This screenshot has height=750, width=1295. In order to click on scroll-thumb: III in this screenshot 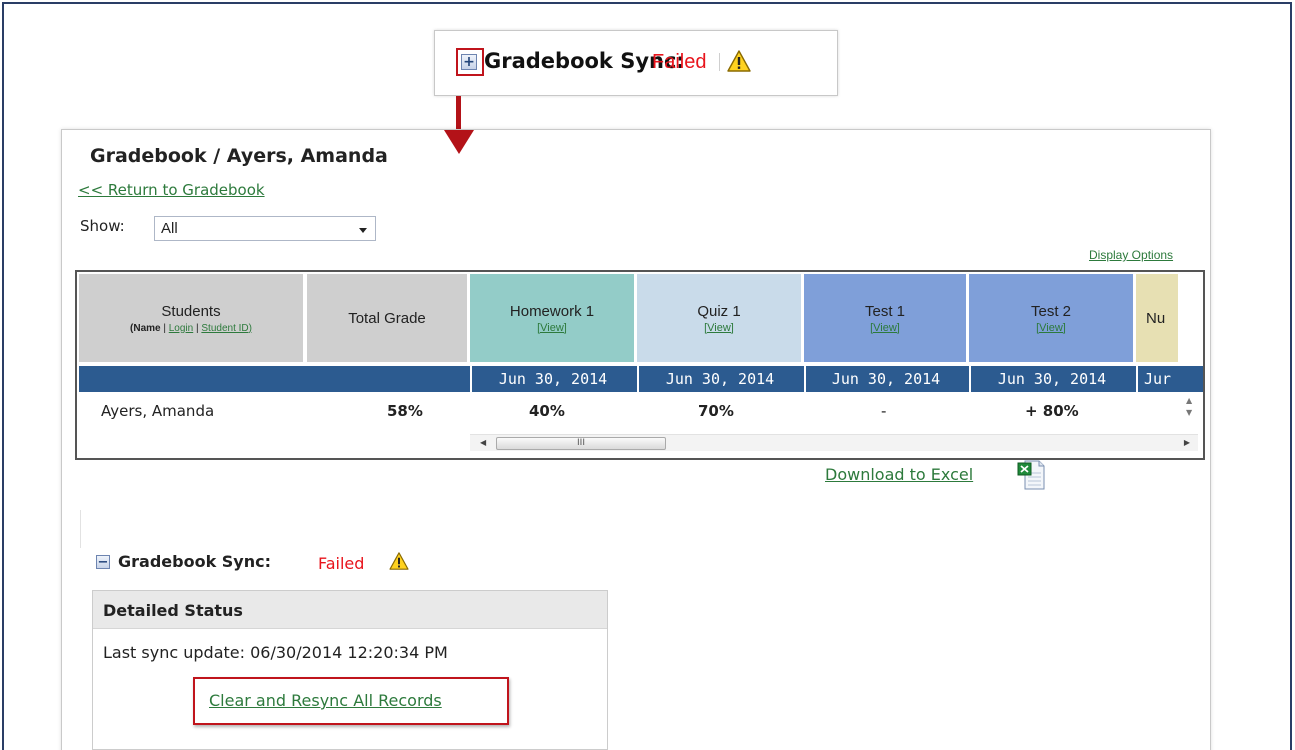, I will do `click(581, 443)`.